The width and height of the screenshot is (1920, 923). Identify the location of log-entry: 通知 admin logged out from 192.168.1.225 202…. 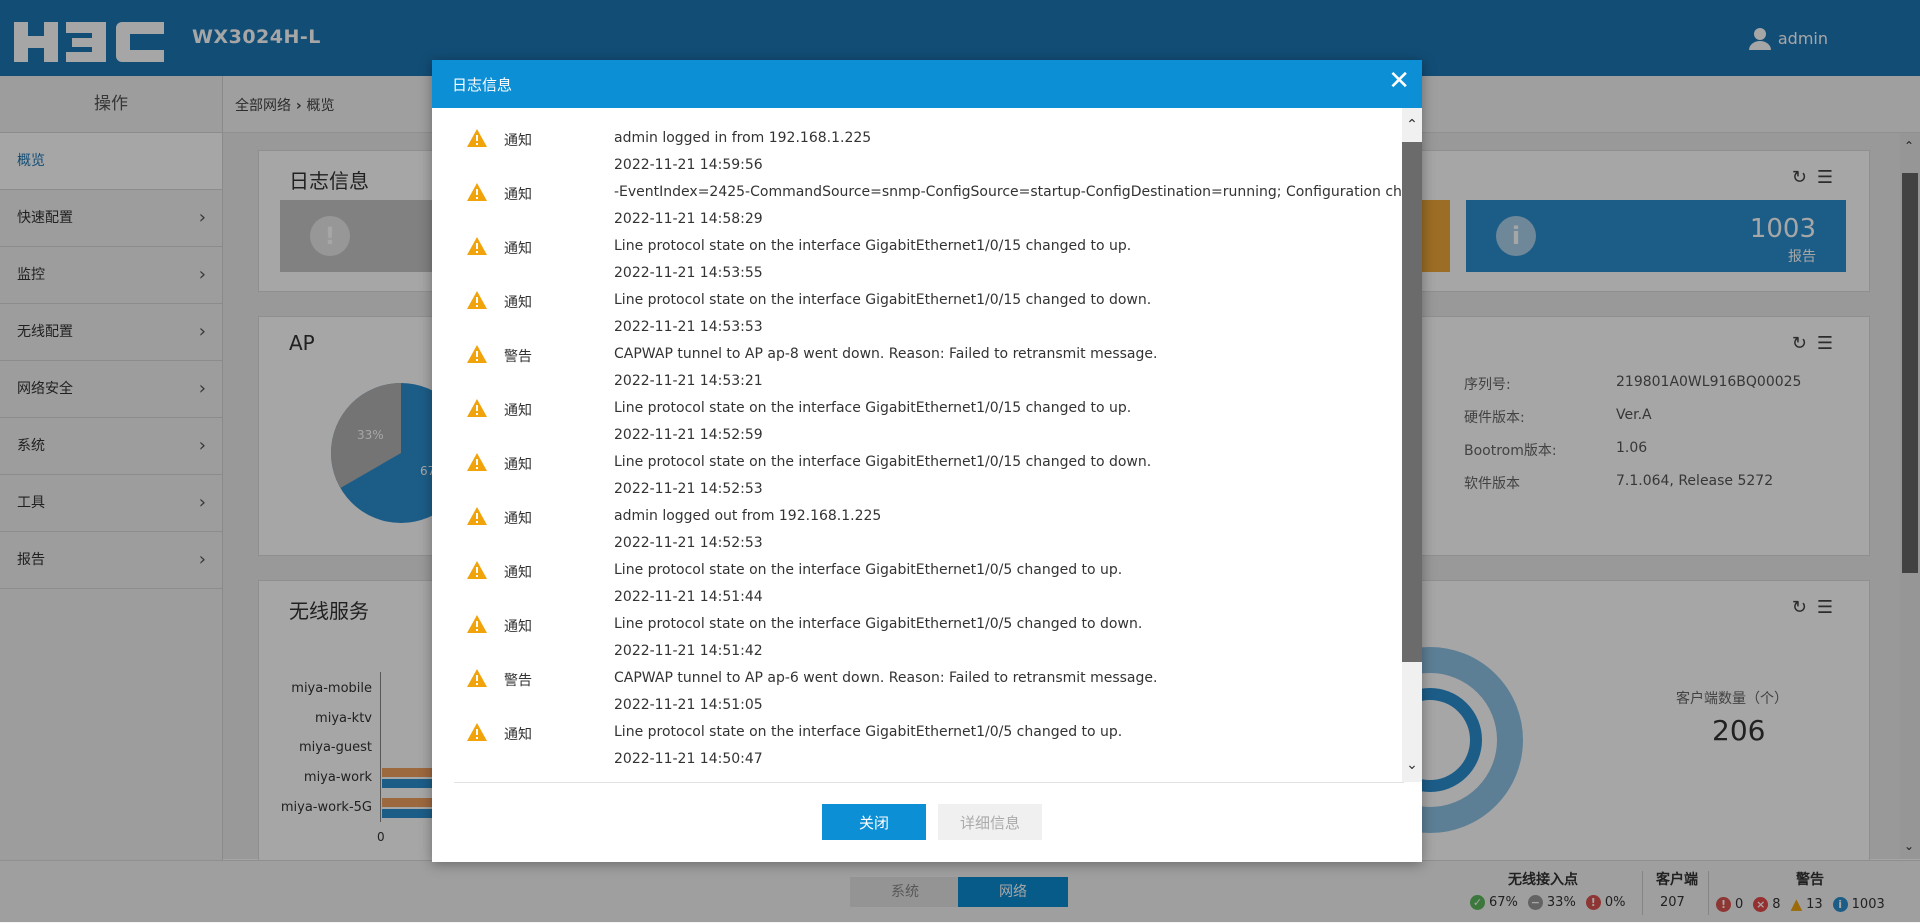
(919, 533).